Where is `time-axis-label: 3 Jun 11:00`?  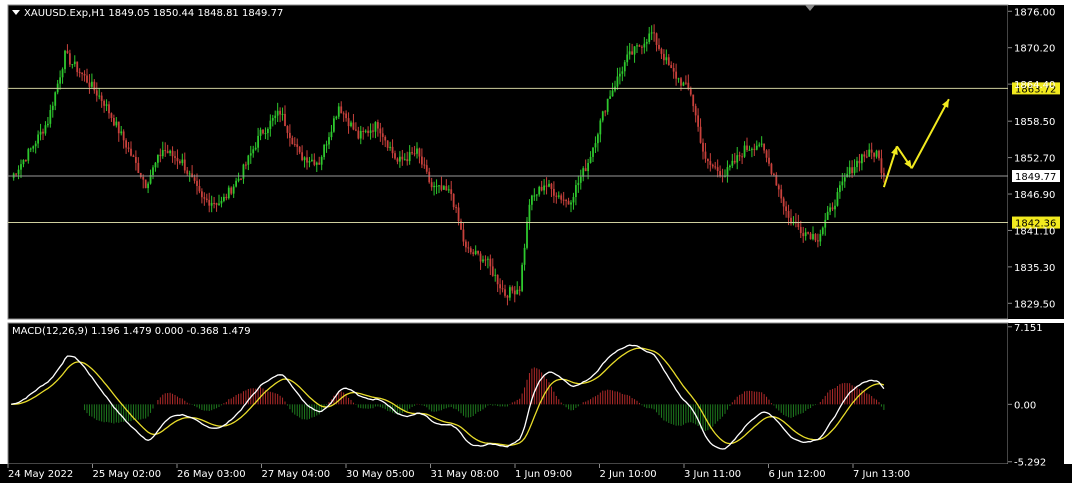 time-axis-label: 3 Jun 11:00 is located at coordinates (712, 474).